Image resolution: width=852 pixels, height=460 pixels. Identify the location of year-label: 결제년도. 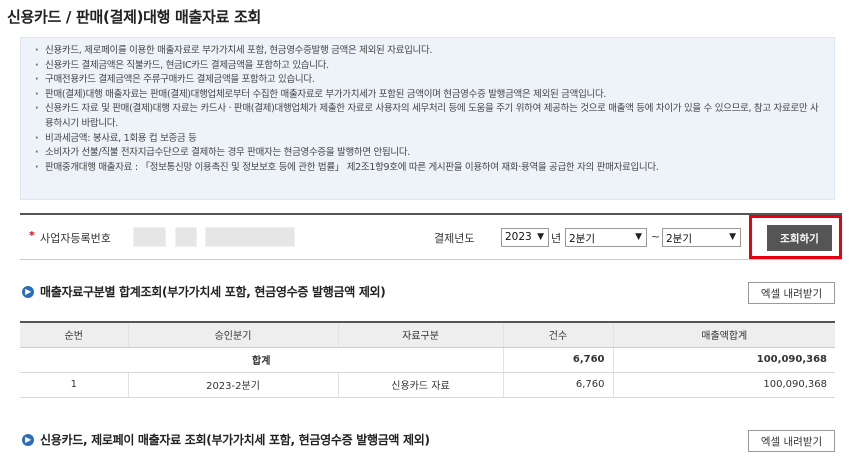
(454, 238).